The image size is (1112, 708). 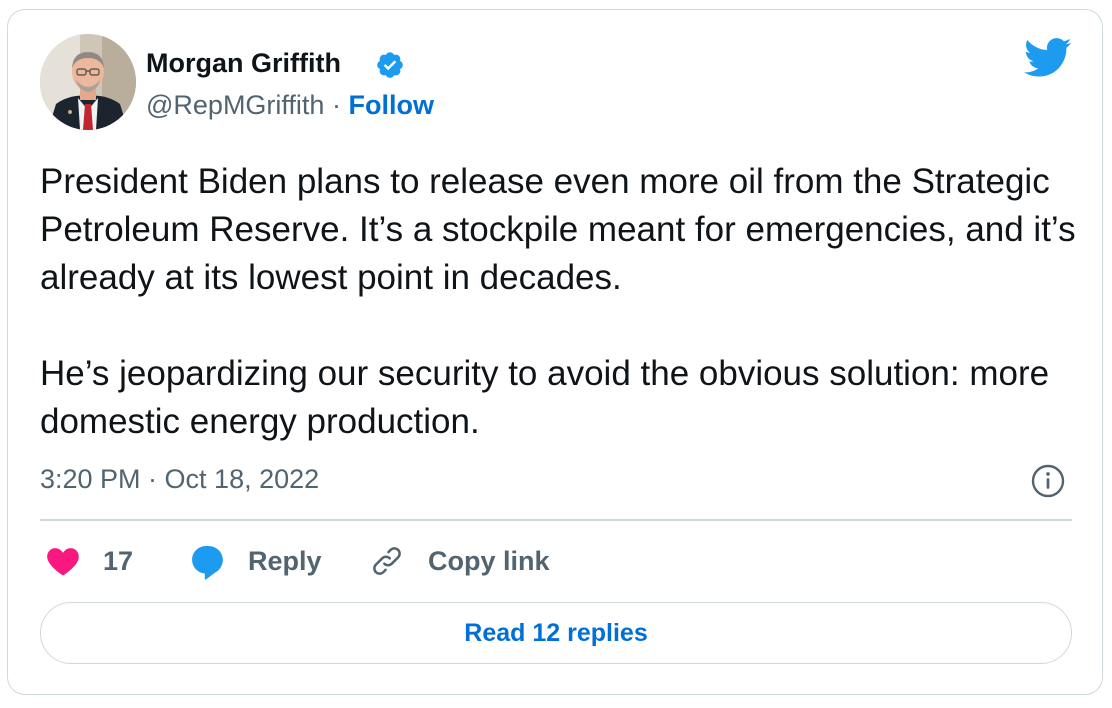 What do you see at coordinates (63, 562) in the screenshot?
I see `heart-icon` at bounding box center [63, 562].